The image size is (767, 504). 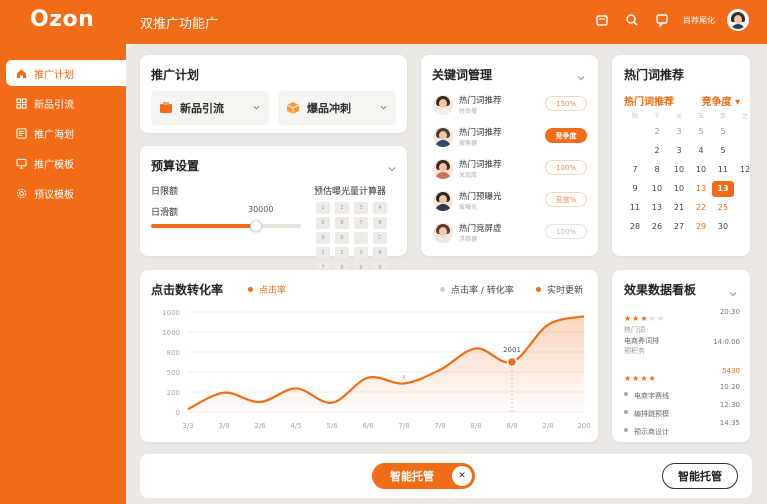 I want to click on annotation-label: X, so click(x=404, y=377).